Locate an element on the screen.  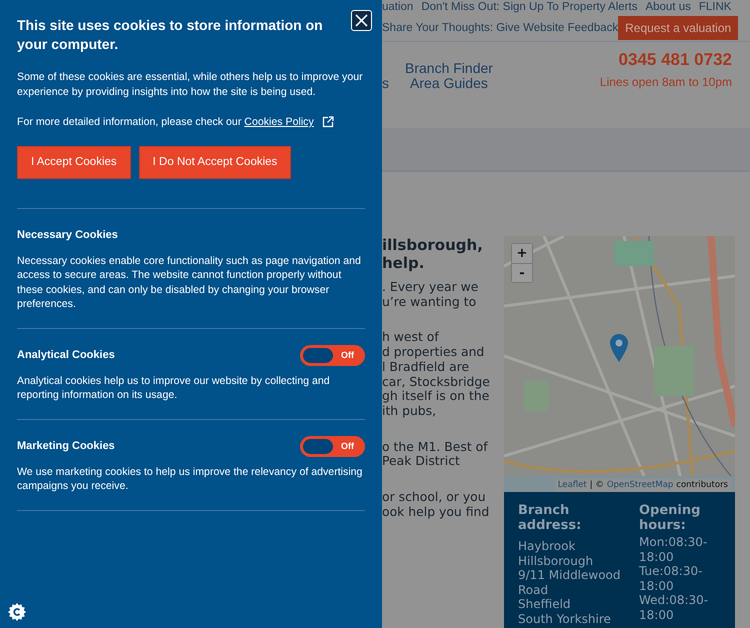
address-line: Road is located at coordinates (534, 589).